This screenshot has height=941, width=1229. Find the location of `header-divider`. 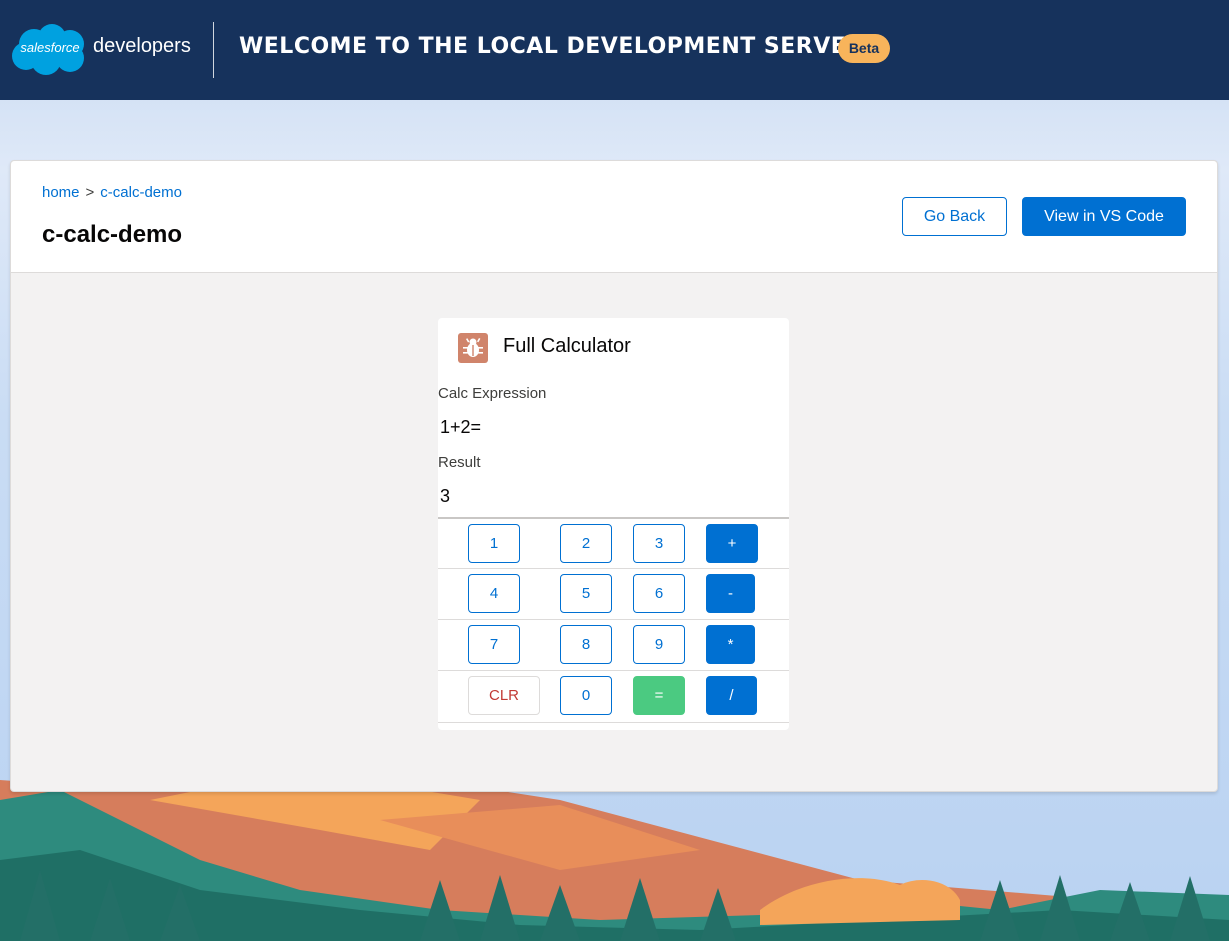

header-divider is located at coordinates (213, 50).